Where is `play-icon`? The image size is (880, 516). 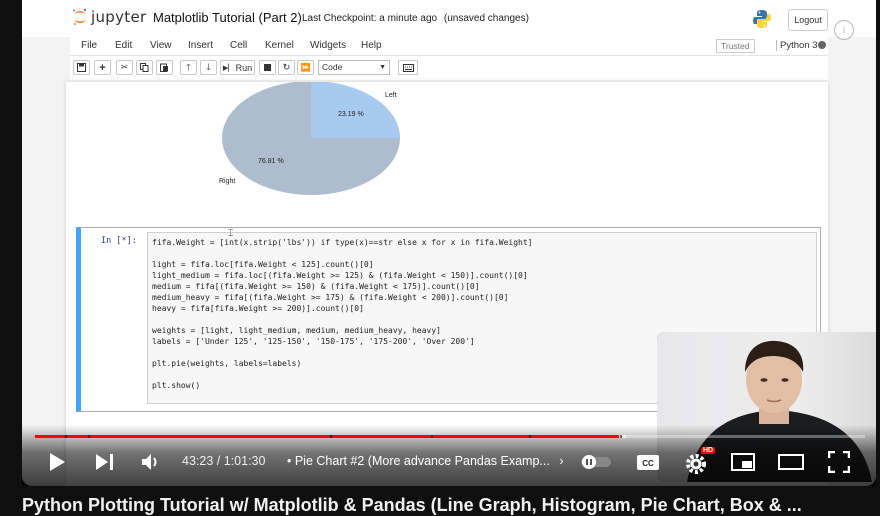 play-icon is located at coordinates (57, 462).